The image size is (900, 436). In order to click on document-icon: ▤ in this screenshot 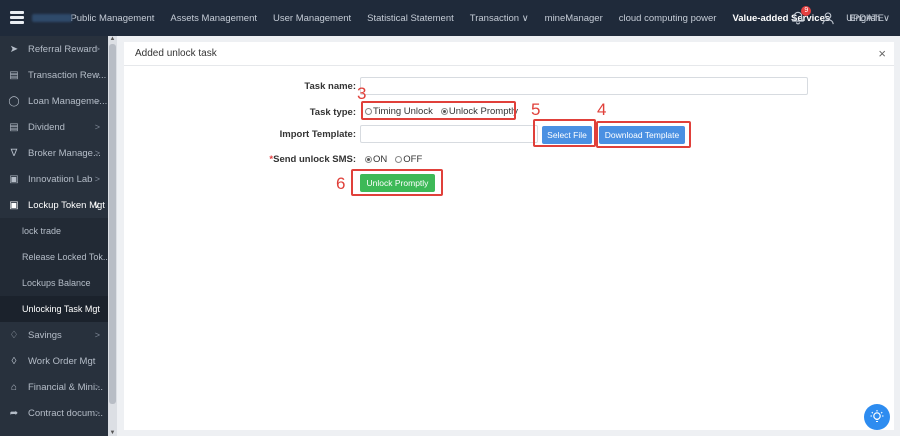, I will do `click(14, 127)`.